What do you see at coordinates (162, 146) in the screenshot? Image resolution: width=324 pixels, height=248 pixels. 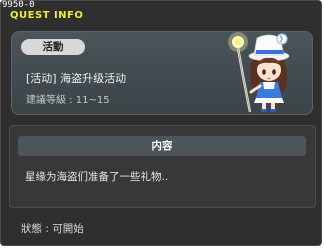 I see `content-header: 内容` at bounding box center [162, 146].